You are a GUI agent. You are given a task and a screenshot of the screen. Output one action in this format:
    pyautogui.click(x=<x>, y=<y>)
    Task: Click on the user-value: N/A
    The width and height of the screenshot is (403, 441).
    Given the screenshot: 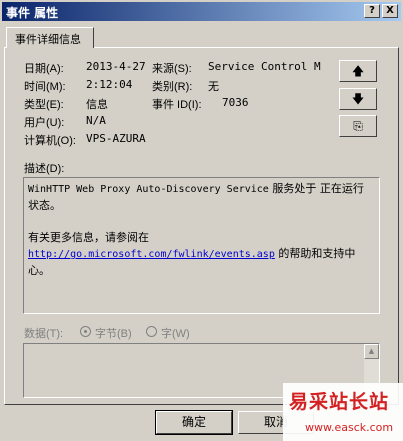 What is the action you would take?
    pyautogui.click(x=96, y=120)
    